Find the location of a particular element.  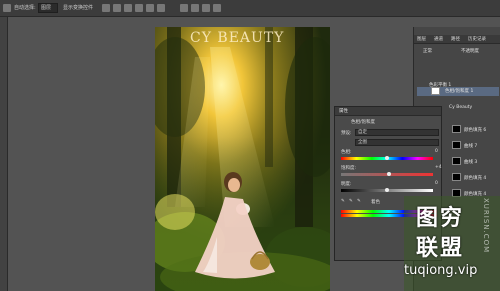

channel-dropdown: 全图 is located at coordinates (397, 142).